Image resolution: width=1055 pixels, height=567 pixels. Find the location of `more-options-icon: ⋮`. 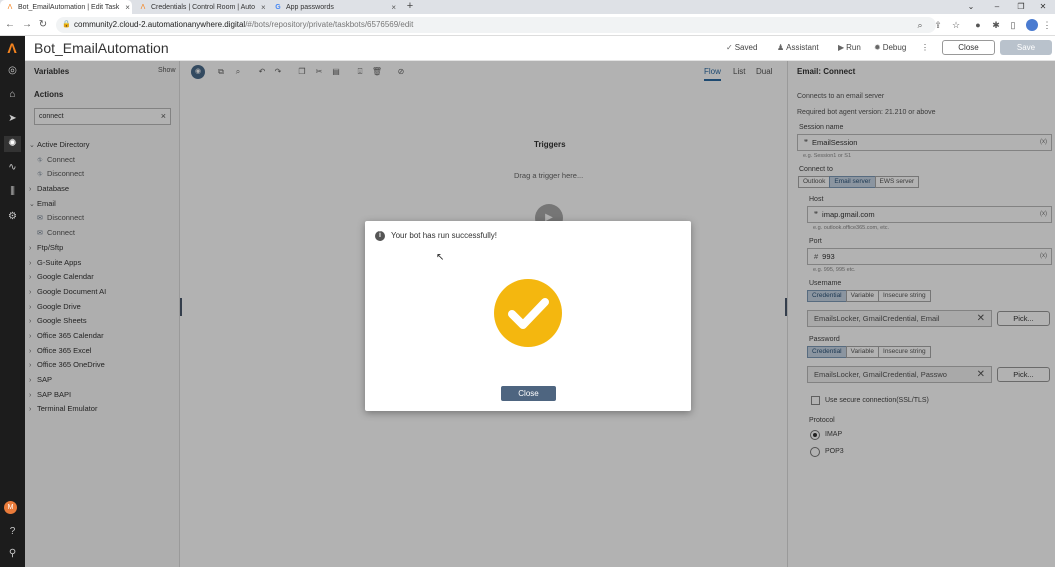

more-options-icon: ⋮ is located at coordinates (925, 47).